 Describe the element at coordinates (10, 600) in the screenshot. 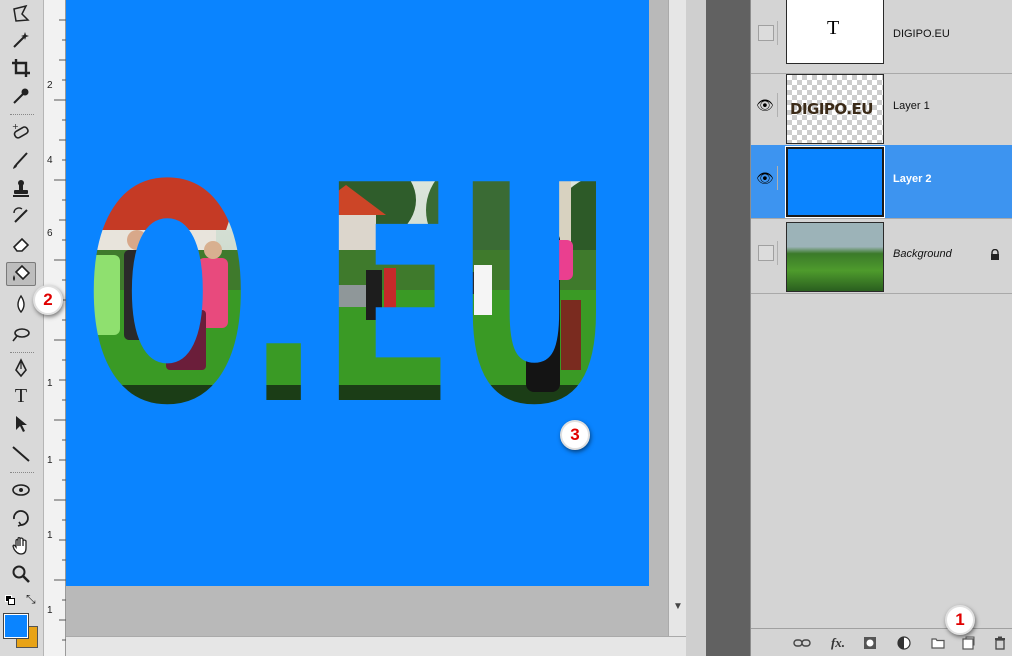

I see `default-colors-icon` at that location.